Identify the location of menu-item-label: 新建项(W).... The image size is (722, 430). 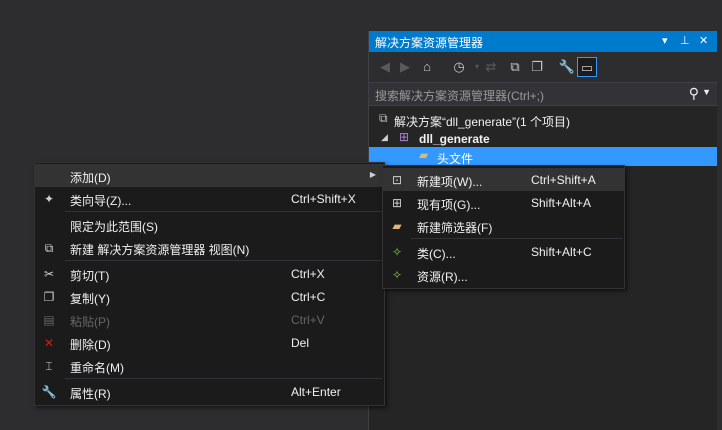
(450, 182).